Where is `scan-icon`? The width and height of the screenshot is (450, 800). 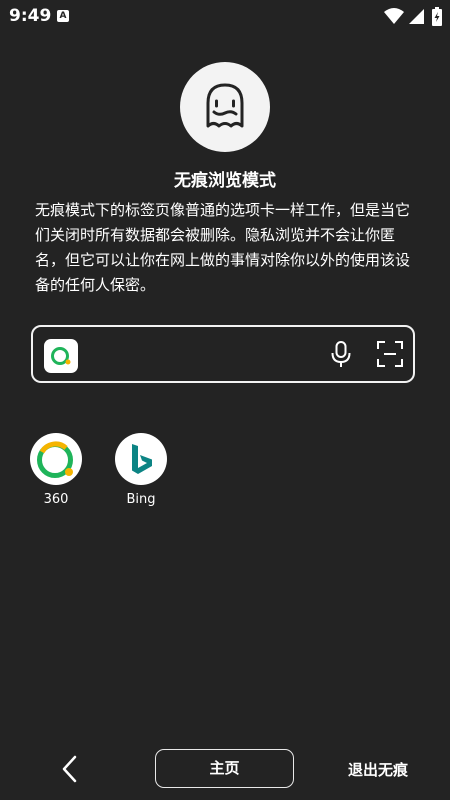 scan-icon is located at coordinates (390, 354).